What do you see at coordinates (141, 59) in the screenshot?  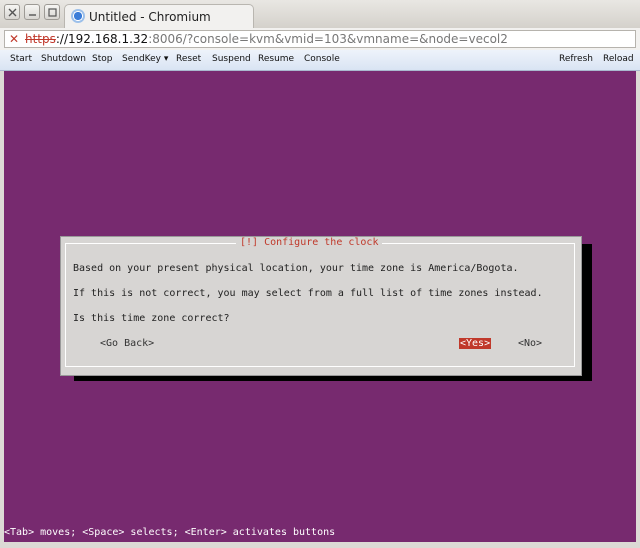 I see `sendkey-label: SendKey` at bounding box center [141, 59].